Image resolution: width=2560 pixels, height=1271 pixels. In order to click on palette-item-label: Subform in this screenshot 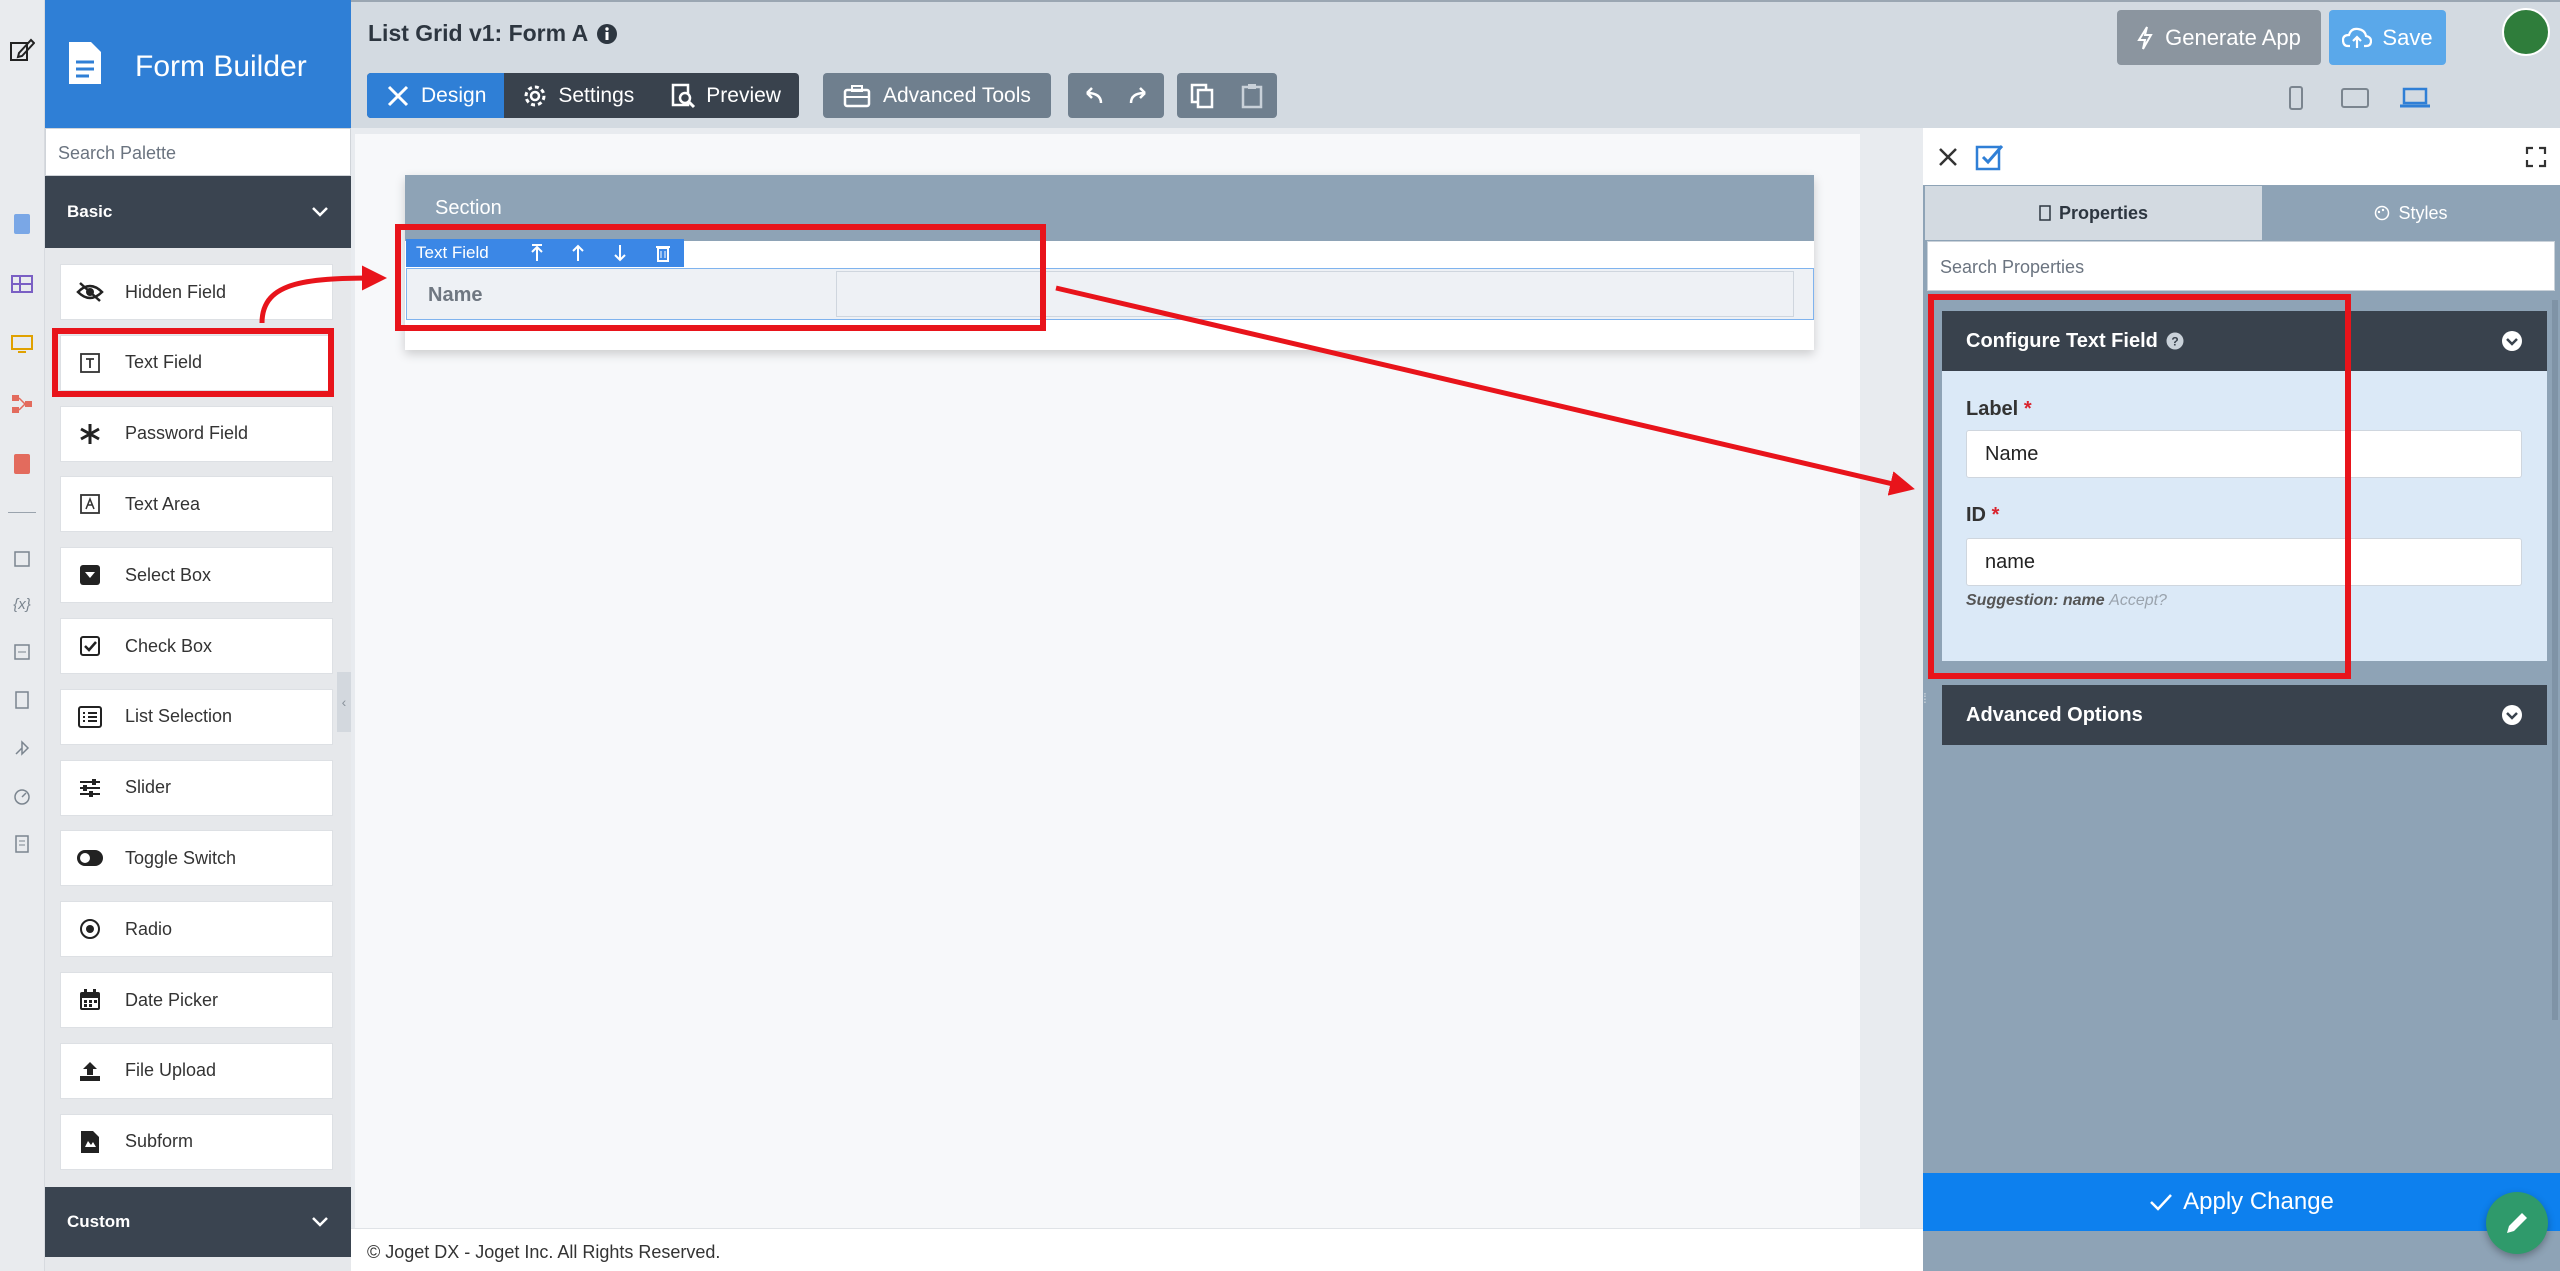, I will do `click(159, 1141)`.